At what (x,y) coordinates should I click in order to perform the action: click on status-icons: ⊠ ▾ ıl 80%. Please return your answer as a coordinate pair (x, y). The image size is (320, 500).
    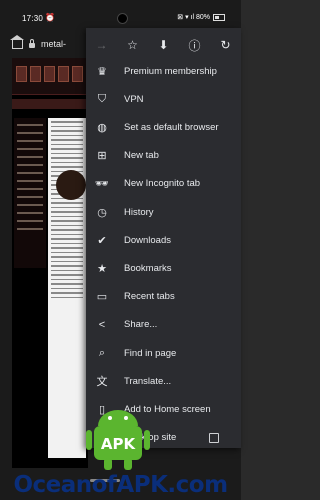
    Looking at the image, I should click on (201, 17).